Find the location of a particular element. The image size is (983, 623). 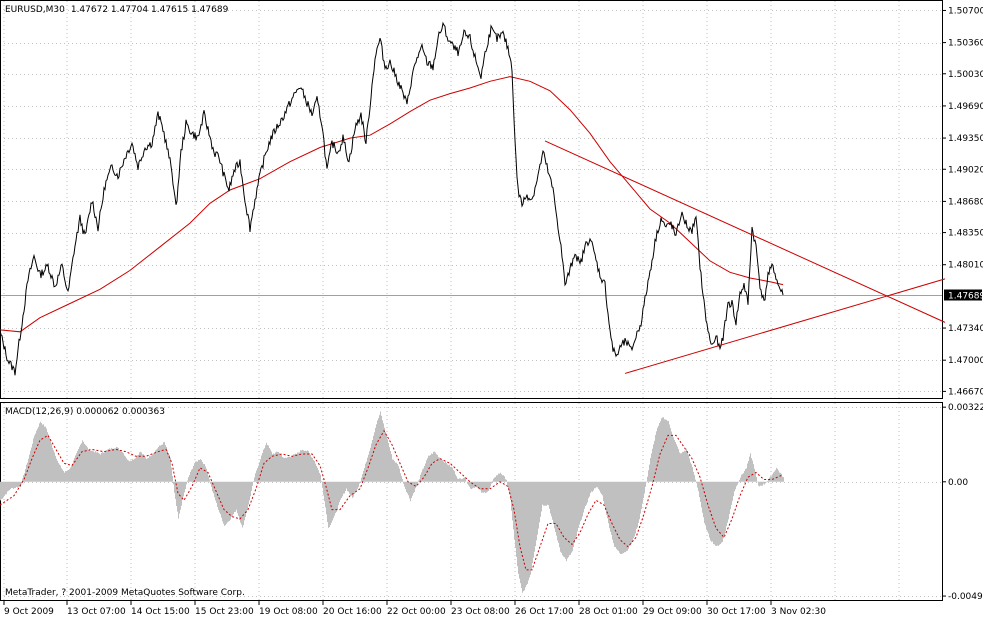

price-level-label: 1.49690 is located at coordinates (965, 107).